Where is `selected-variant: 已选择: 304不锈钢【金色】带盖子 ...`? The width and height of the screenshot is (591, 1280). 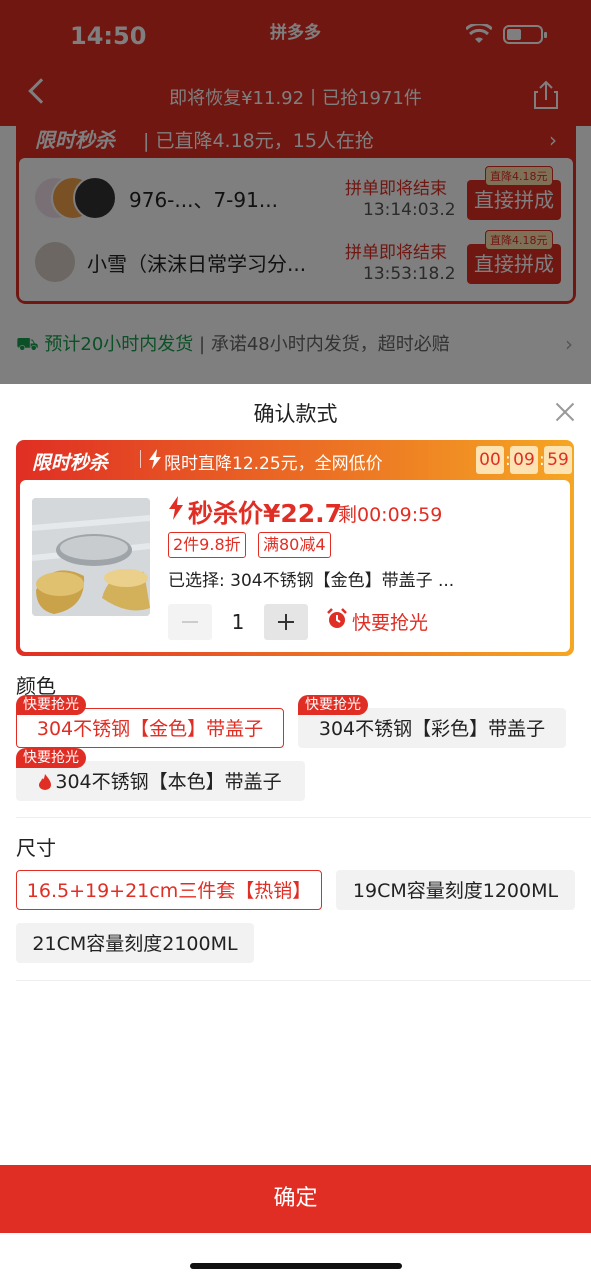 selected-variant: 已选择: 304不锈钢【金色】带盖子 ... is located at coordinates (311, 581).